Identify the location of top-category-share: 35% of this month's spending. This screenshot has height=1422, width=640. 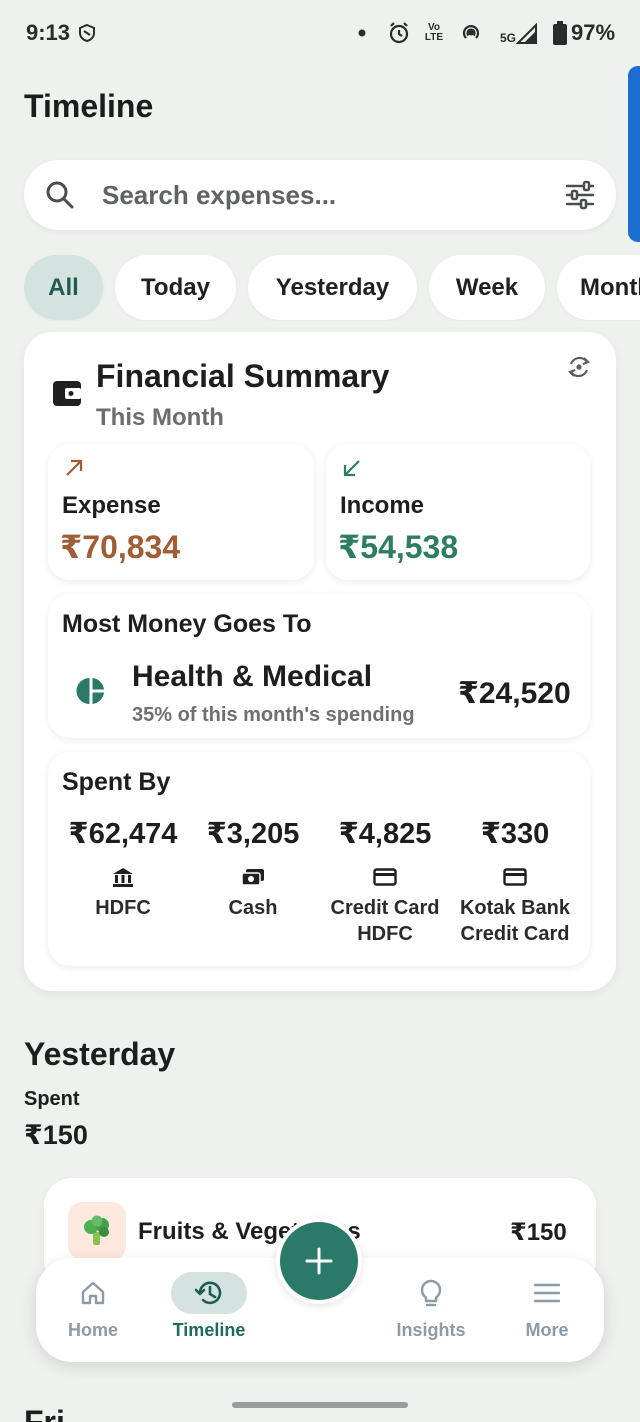
(273, 715).